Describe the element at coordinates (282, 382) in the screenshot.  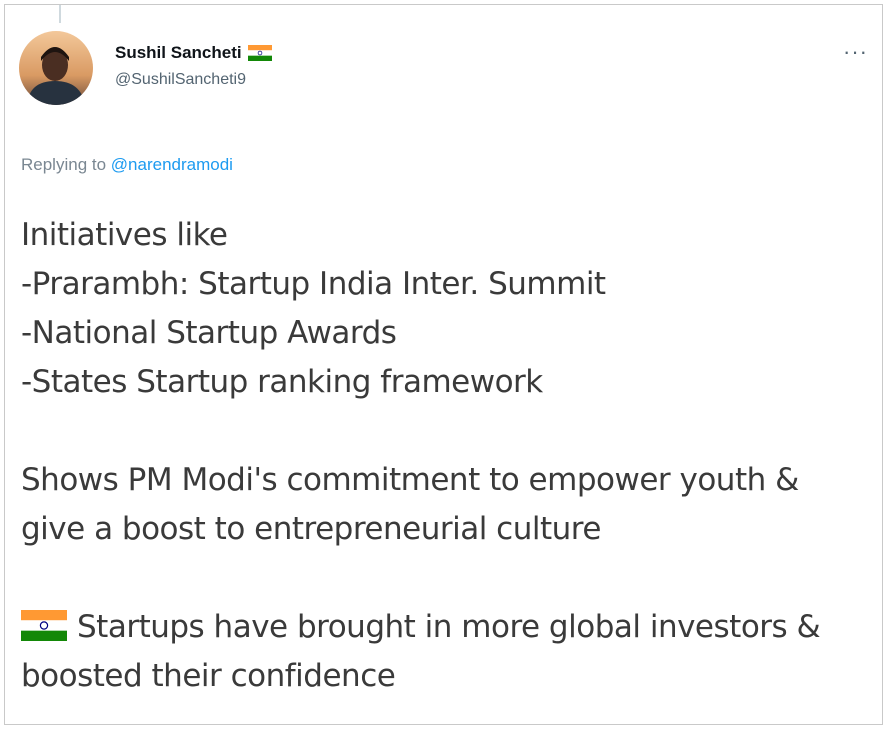
I see `tweet-line: -States Startup ranking framework` at that location.